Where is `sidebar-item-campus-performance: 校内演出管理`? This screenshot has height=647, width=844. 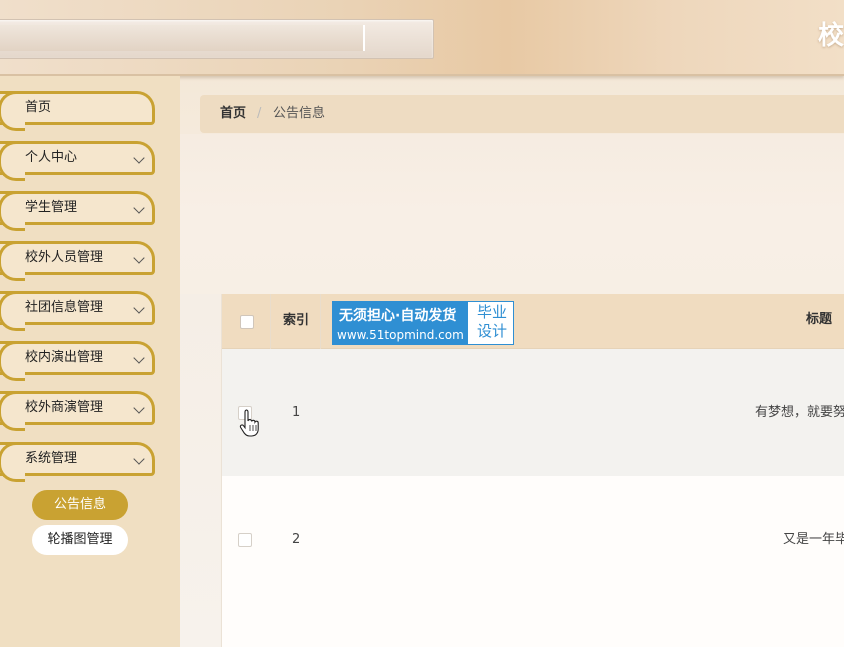 sidebar-item-campus-performance: 校内演出管理 is located at coordinates (77, 361).